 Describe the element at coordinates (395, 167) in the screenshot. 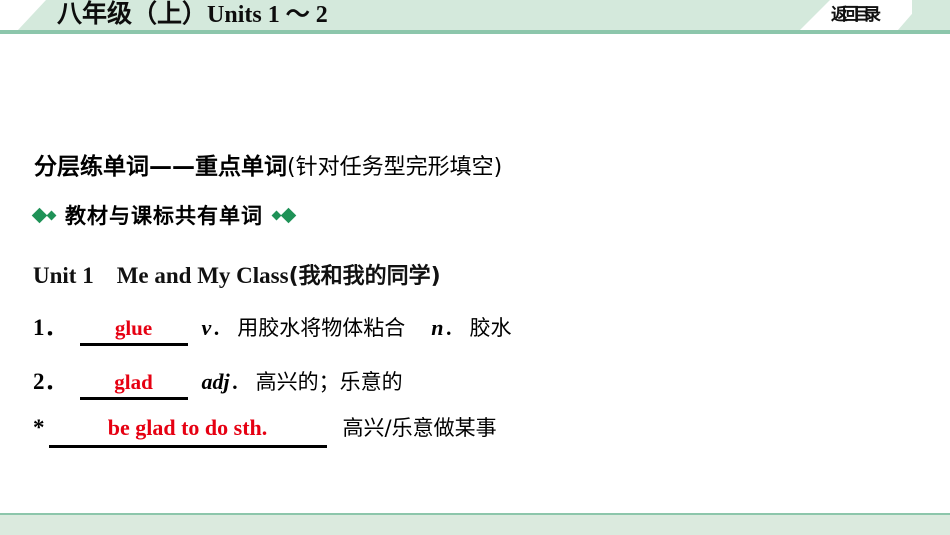

I see `section-title-note: (针对任务型完形填空)` at that location.